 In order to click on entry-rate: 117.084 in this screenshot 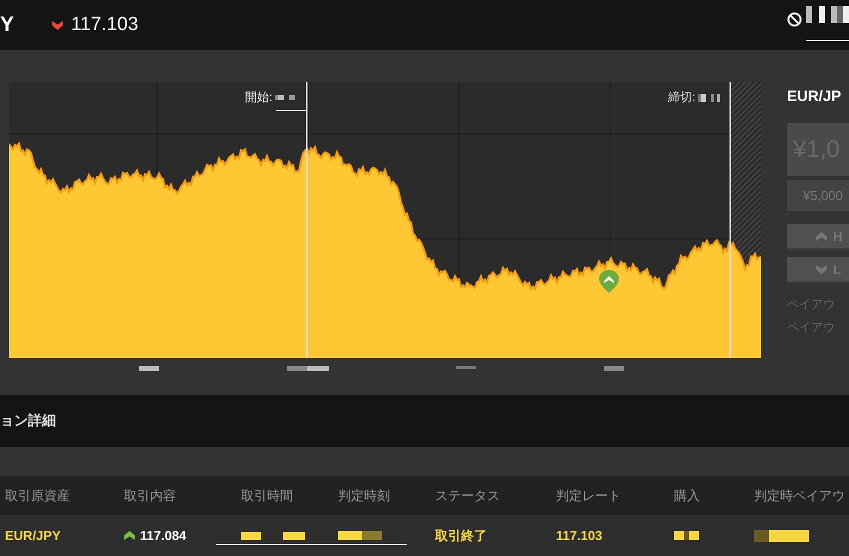, I will do `click(163, 535)`.